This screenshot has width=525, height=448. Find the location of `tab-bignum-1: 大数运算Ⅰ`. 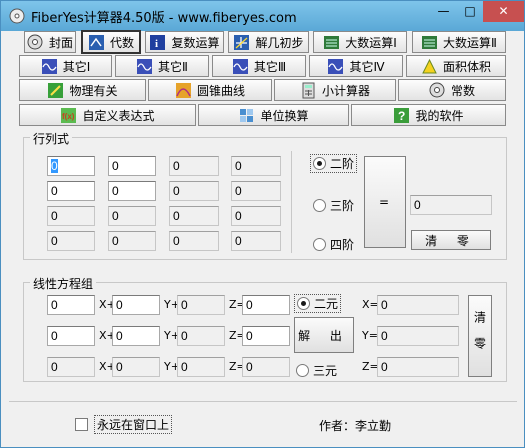

tab-bignum-1: 大数运算Ⅰ is located at coordinates (360, 42).